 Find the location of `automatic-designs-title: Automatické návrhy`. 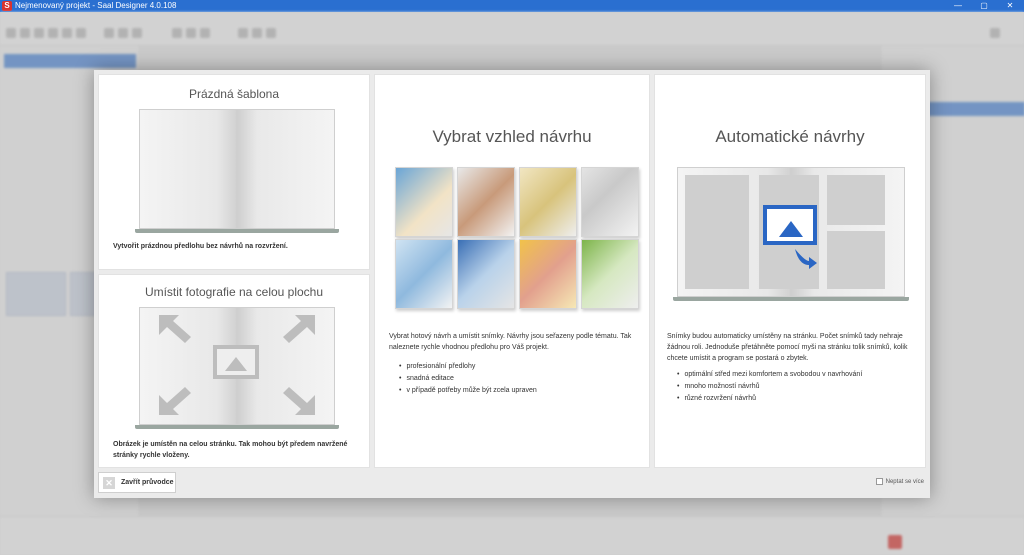

automatic-designs-title: Automatické návrhy is located at coordinates (790, 136).